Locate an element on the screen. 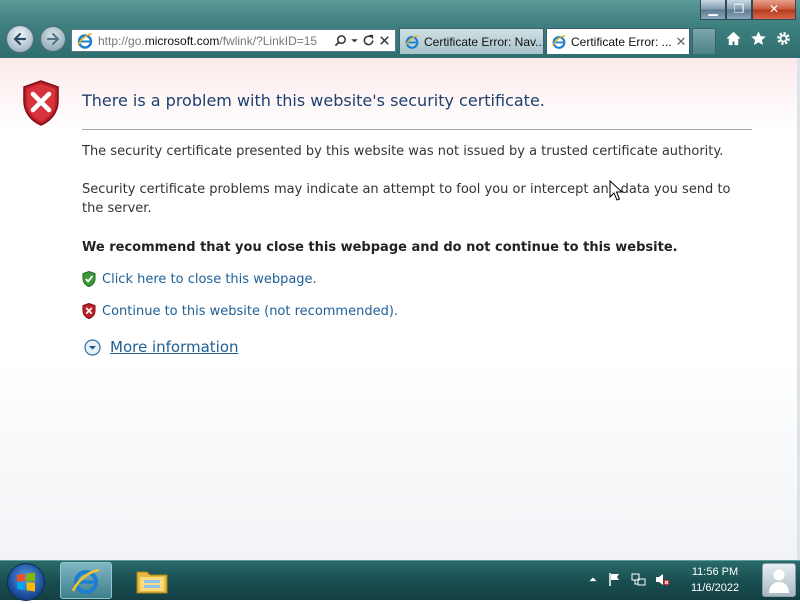  arrow-left-icon is located at coordinates (20, 39).